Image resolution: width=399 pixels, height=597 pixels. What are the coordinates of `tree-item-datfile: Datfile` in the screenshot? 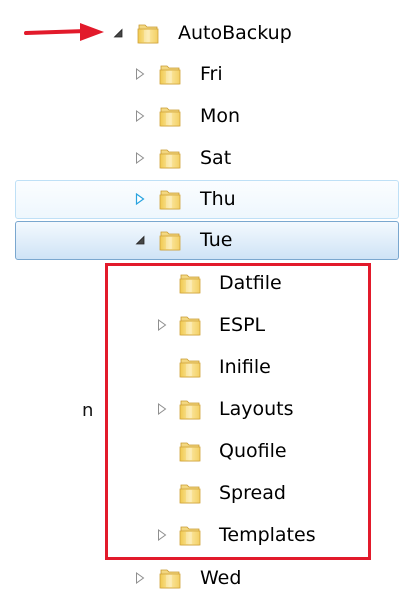 It's located at (255, 283).